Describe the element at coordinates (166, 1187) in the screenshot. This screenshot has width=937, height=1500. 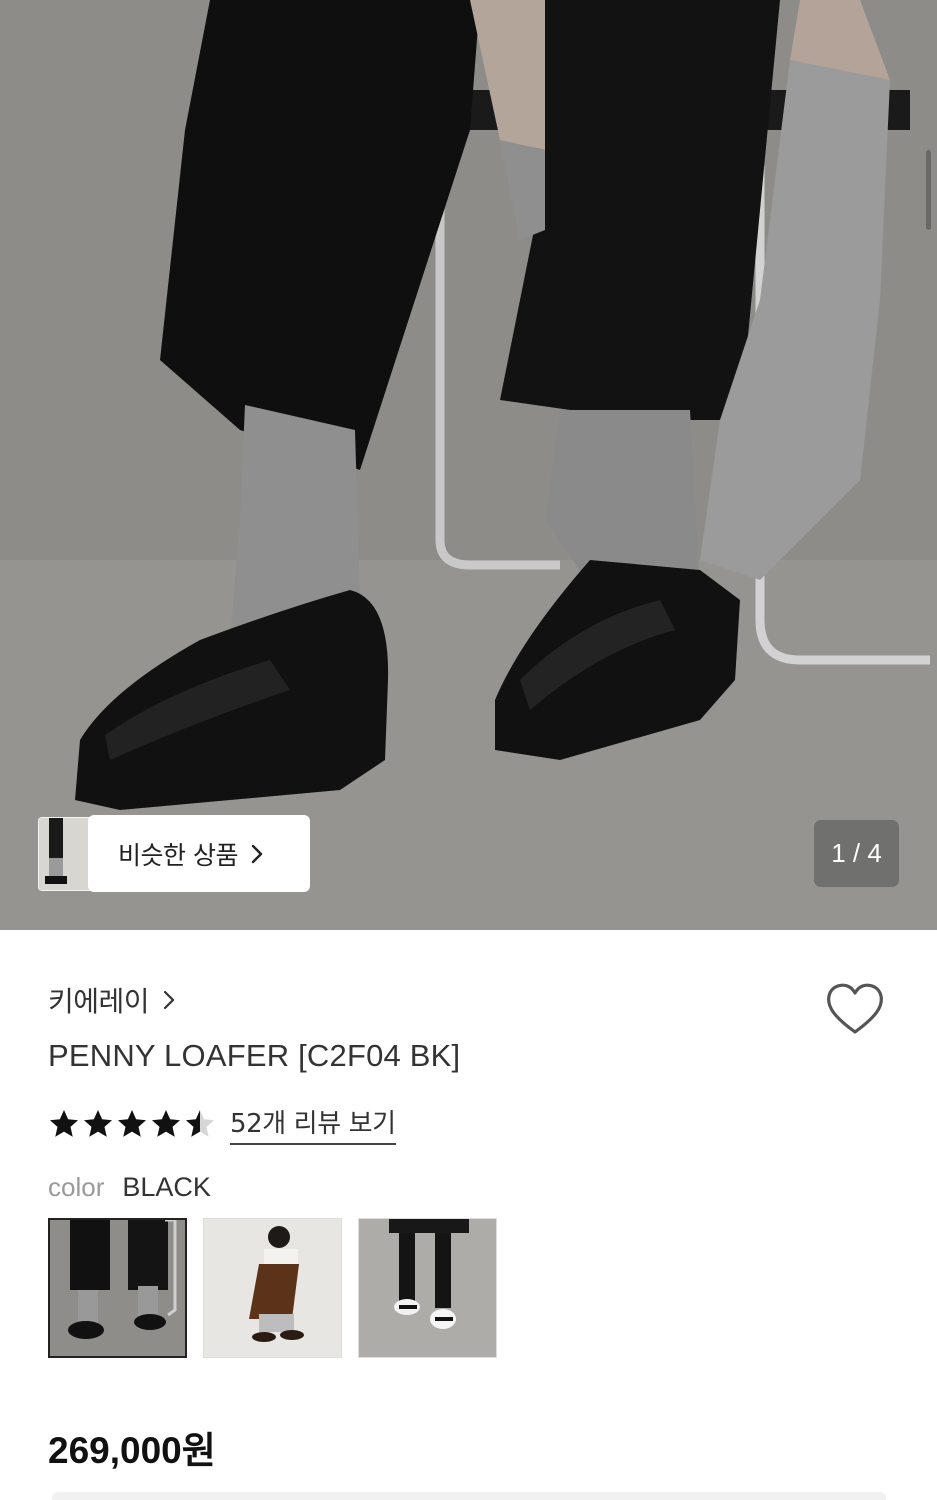
I see `color-value: BLACK` at that location.